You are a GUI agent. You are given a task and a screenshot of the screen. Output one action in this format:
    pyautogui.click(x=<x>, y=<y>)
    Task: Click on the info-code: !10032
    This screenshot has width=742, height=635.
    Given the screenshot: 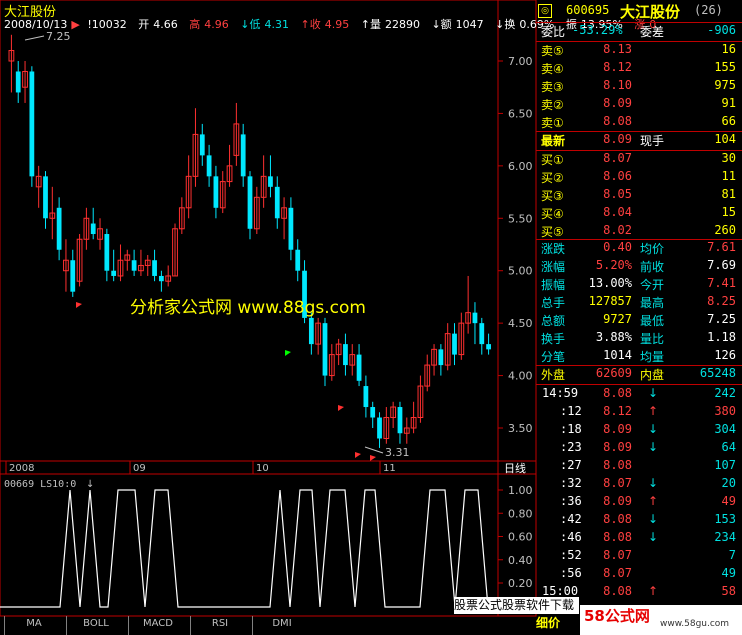 What is the action you would take?
    pyautogui.click(x=107, y=24)
    